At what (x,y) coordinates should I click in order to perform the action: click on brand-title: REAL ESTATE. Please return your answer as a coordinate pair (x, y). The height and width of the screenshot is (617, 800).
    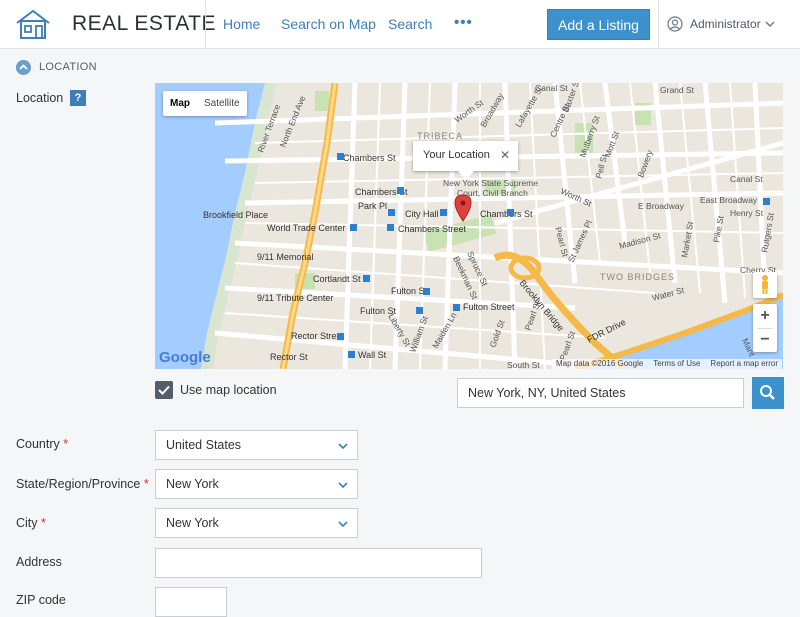
    Looking at the image, I should click on (144, 24).